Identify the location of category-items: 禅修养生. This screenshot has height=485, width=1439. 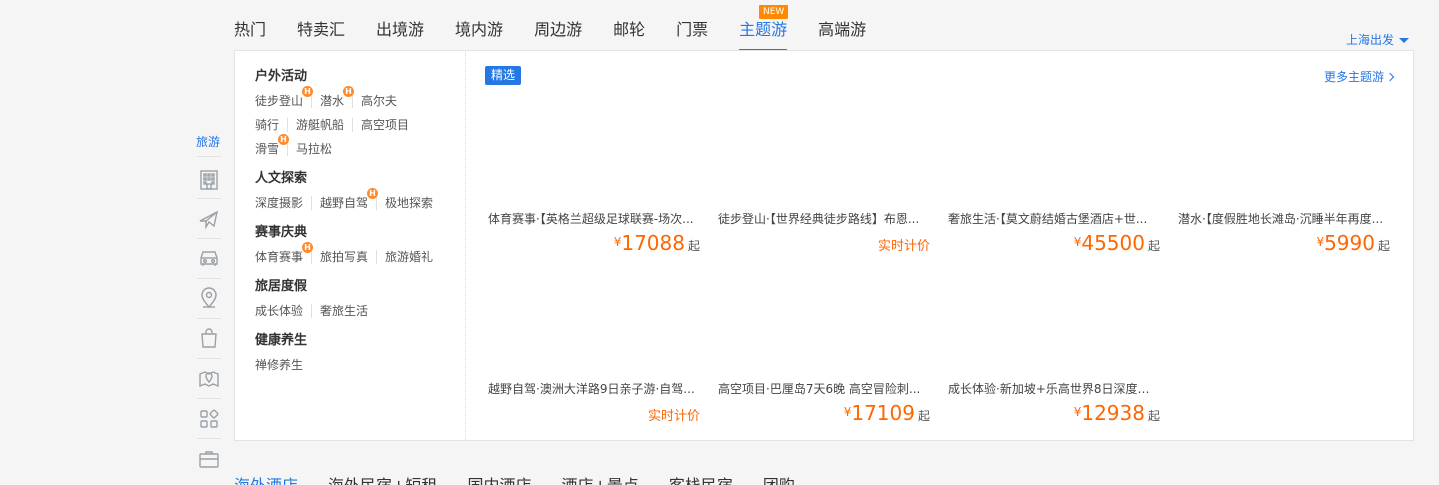
(355, 365).